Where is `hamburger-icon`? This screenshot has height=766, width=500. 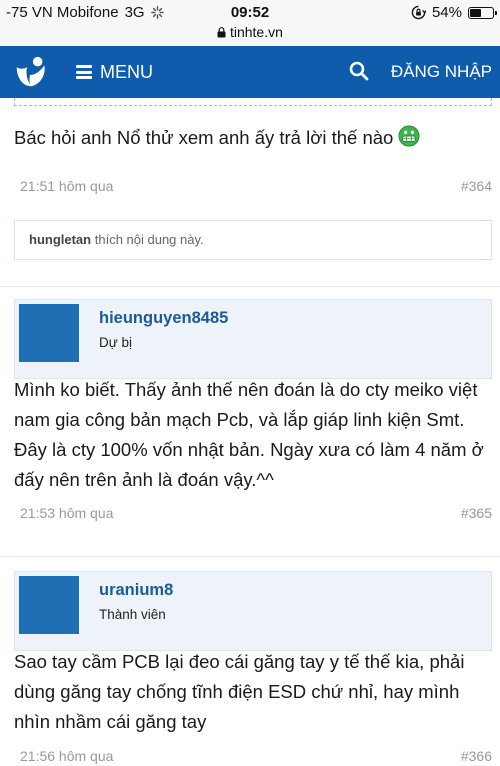 hamburger-icon is located at coordinates (84, 72).